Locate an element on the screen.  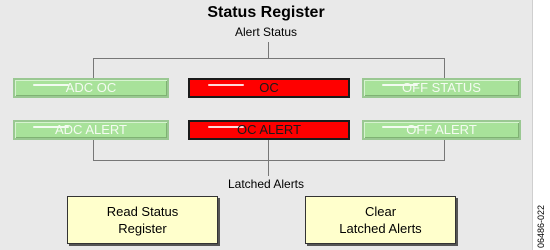
off-status-indicator: OFF STATUS is located at coordinates (441, 88).